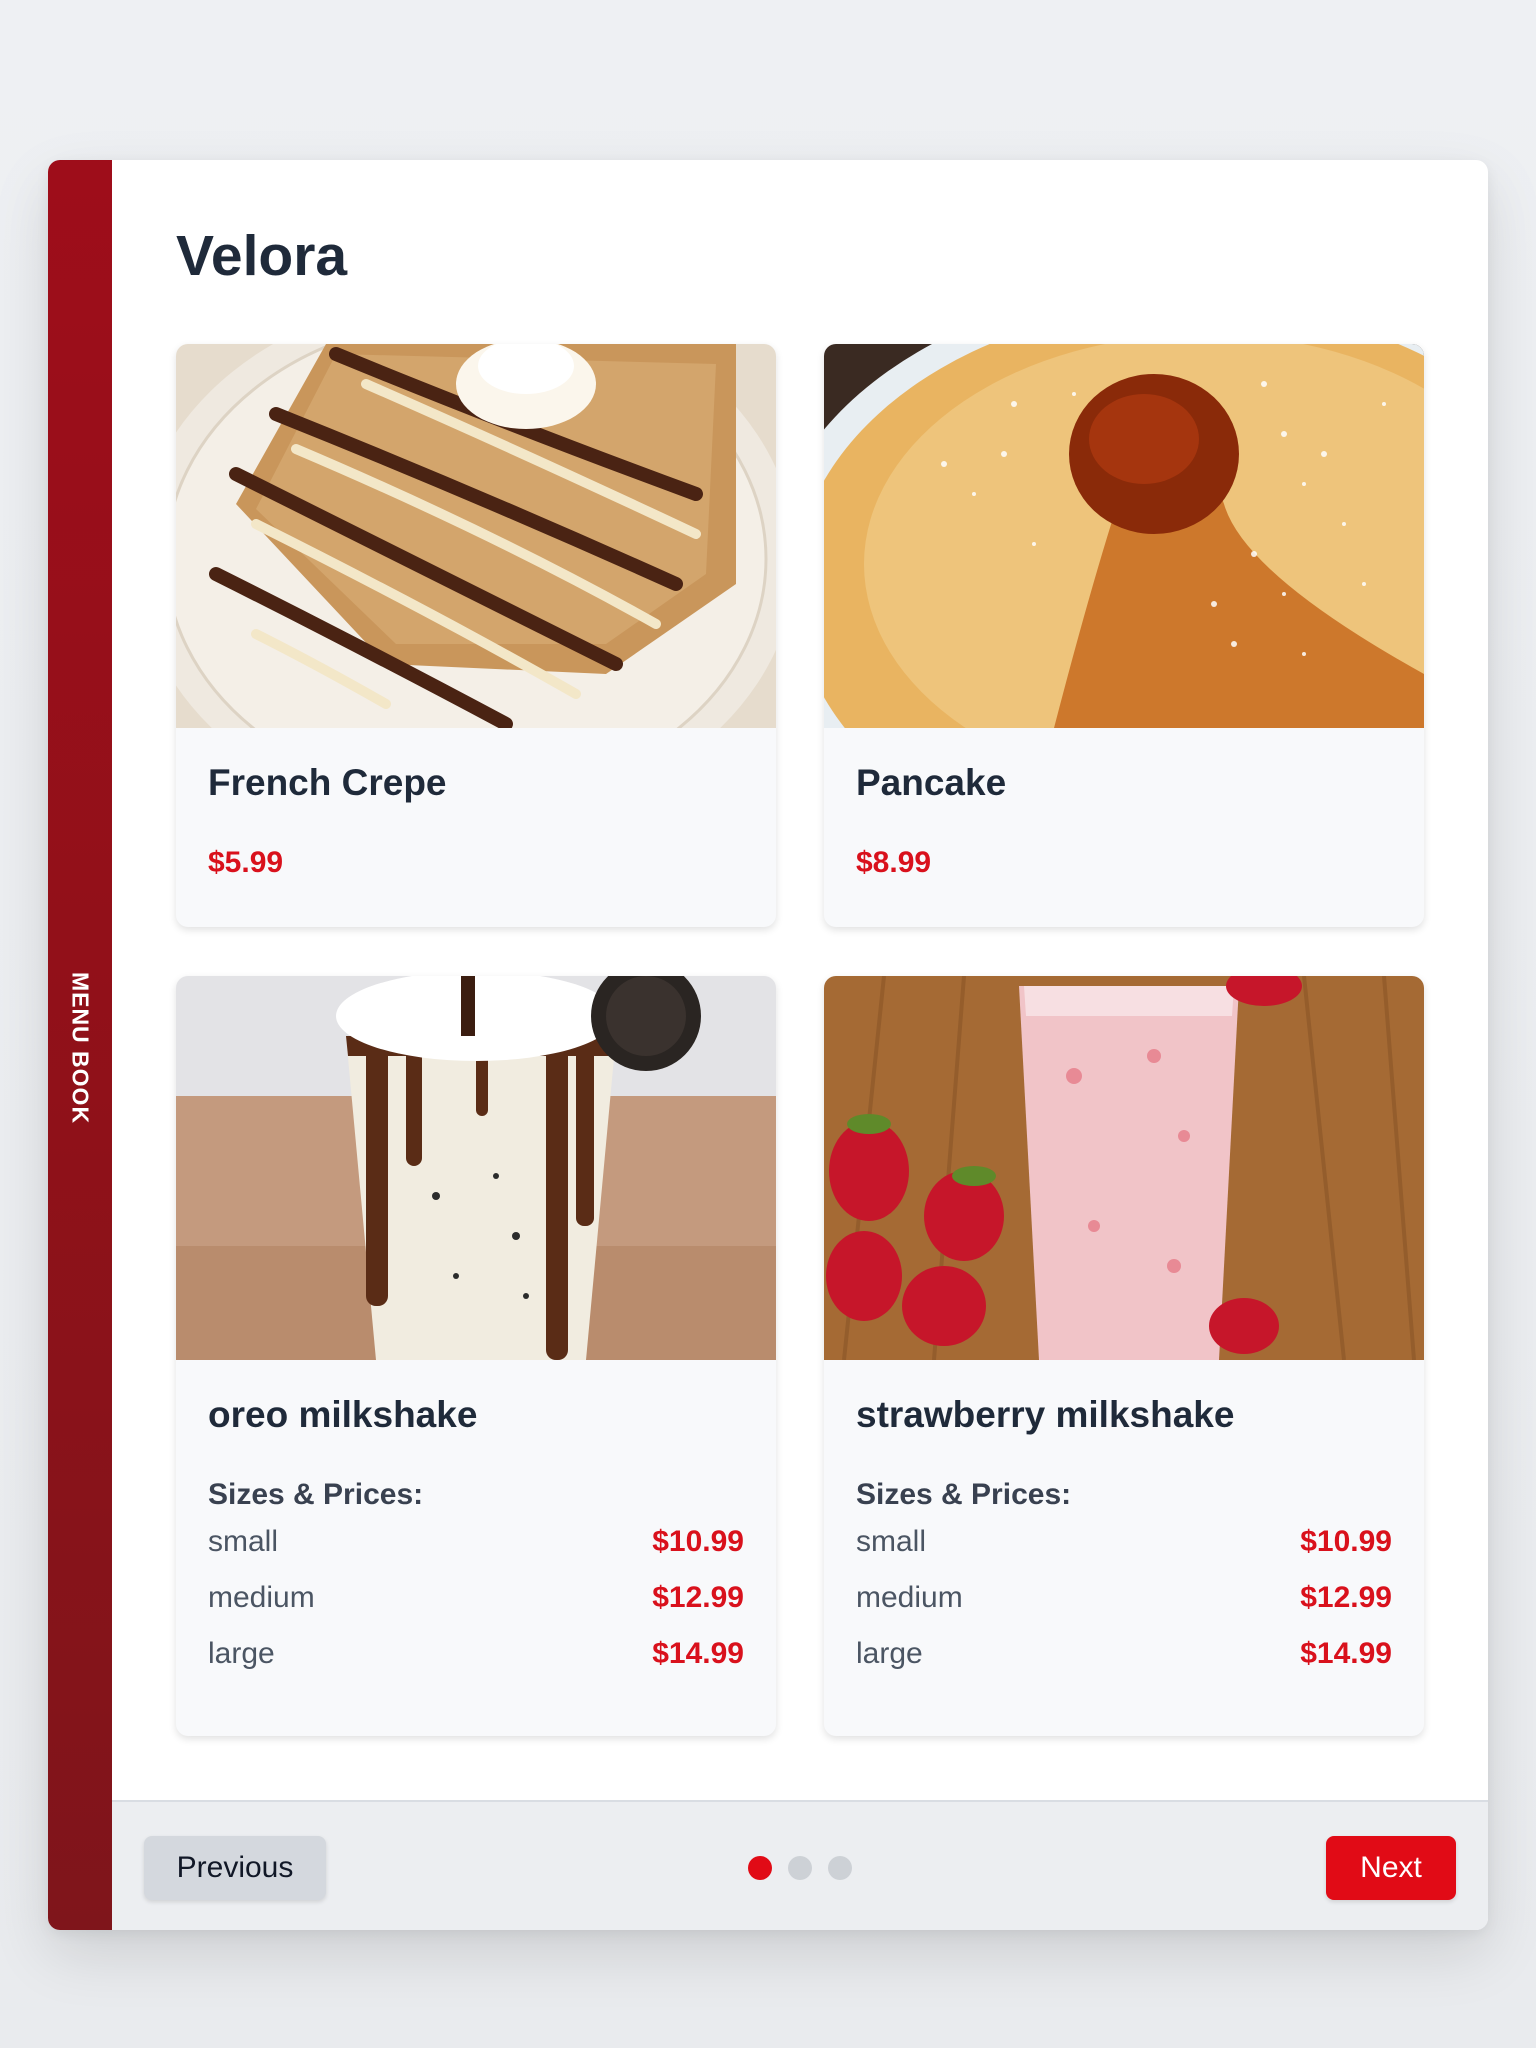  I want to click on french-crepe-photo, so click(476, 536).